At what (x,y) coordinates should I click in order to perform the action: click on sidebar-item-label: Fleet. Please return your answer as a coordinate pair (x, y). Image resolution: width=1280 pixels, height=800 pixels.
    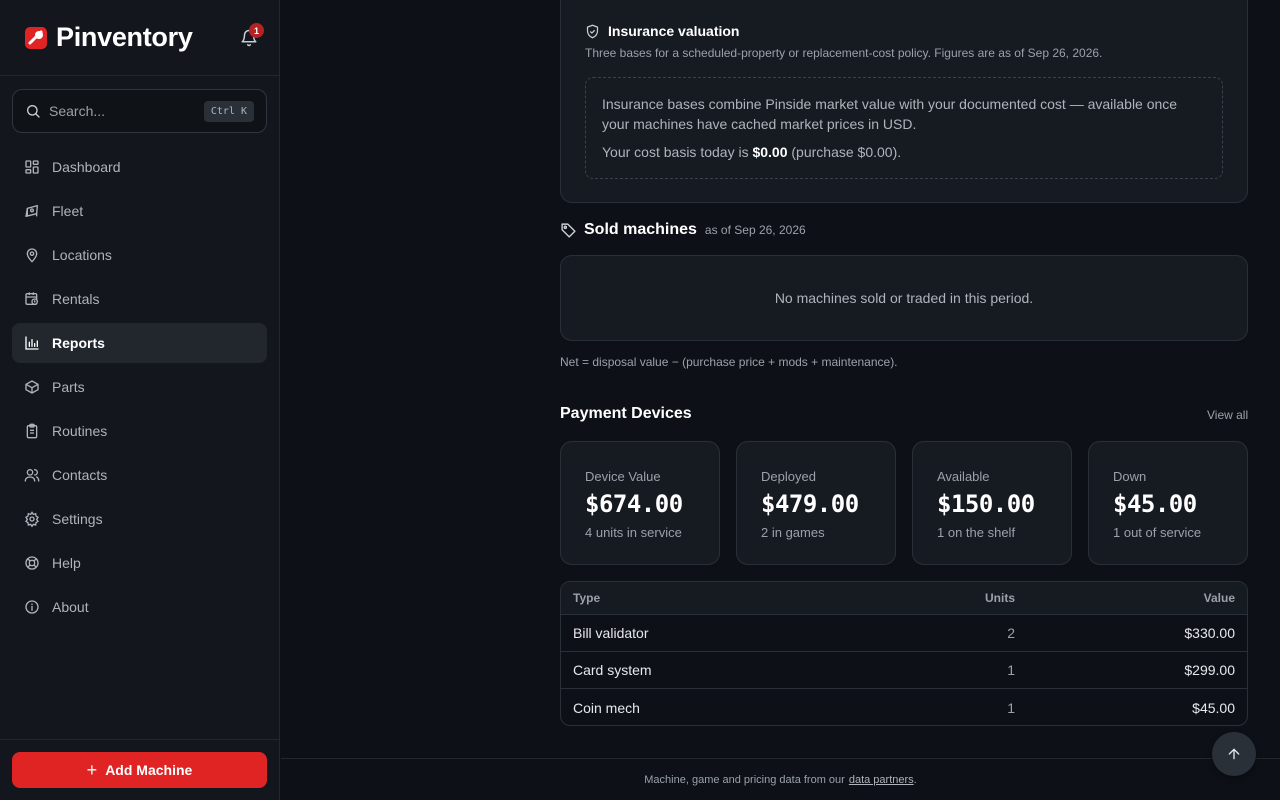
    Looking at the image, I should click on (68, 211).